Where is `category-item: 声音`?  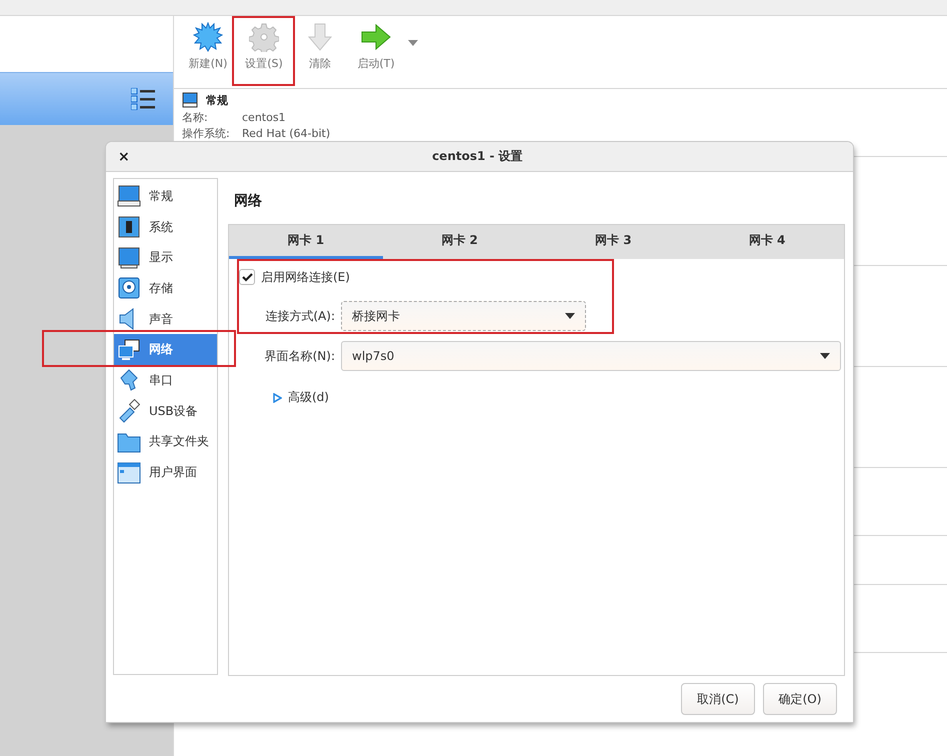 category-item: 声音 is located at coordinates (165, 319).